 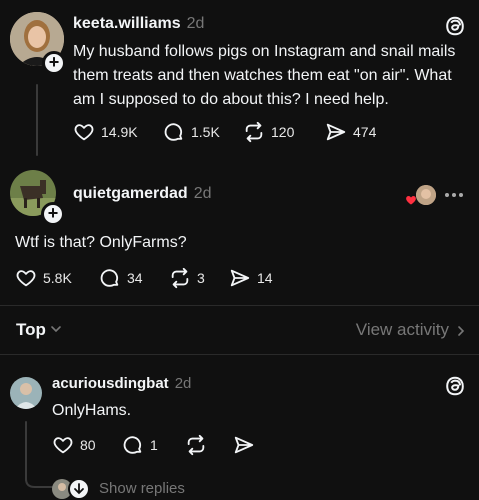 I want to click on sort-dropdown: Top, so click(x=31, y=330).